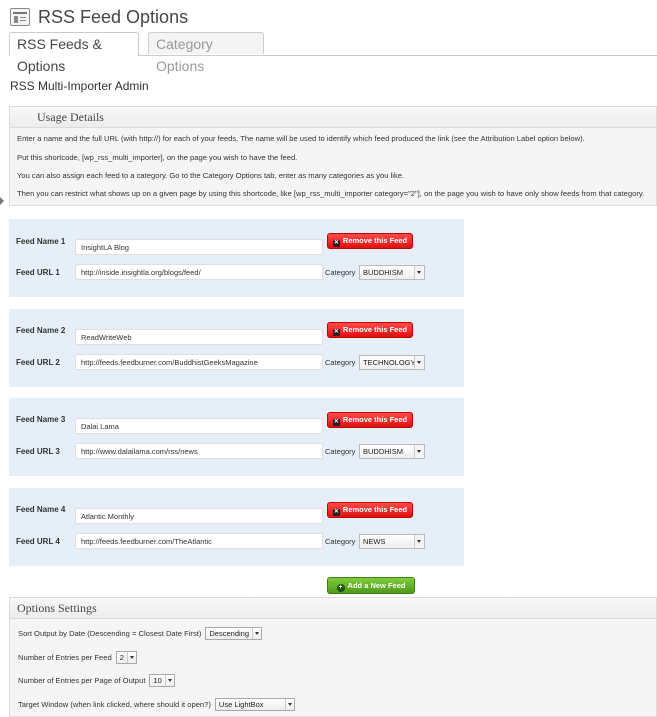 The width and height of the screenshot is (657, 717). What do you see at coordinates (82, 680) in the screenshot?
I see `entries-per-page-label: Number of Entries per Page of Output` at bounding box center [82, 680].